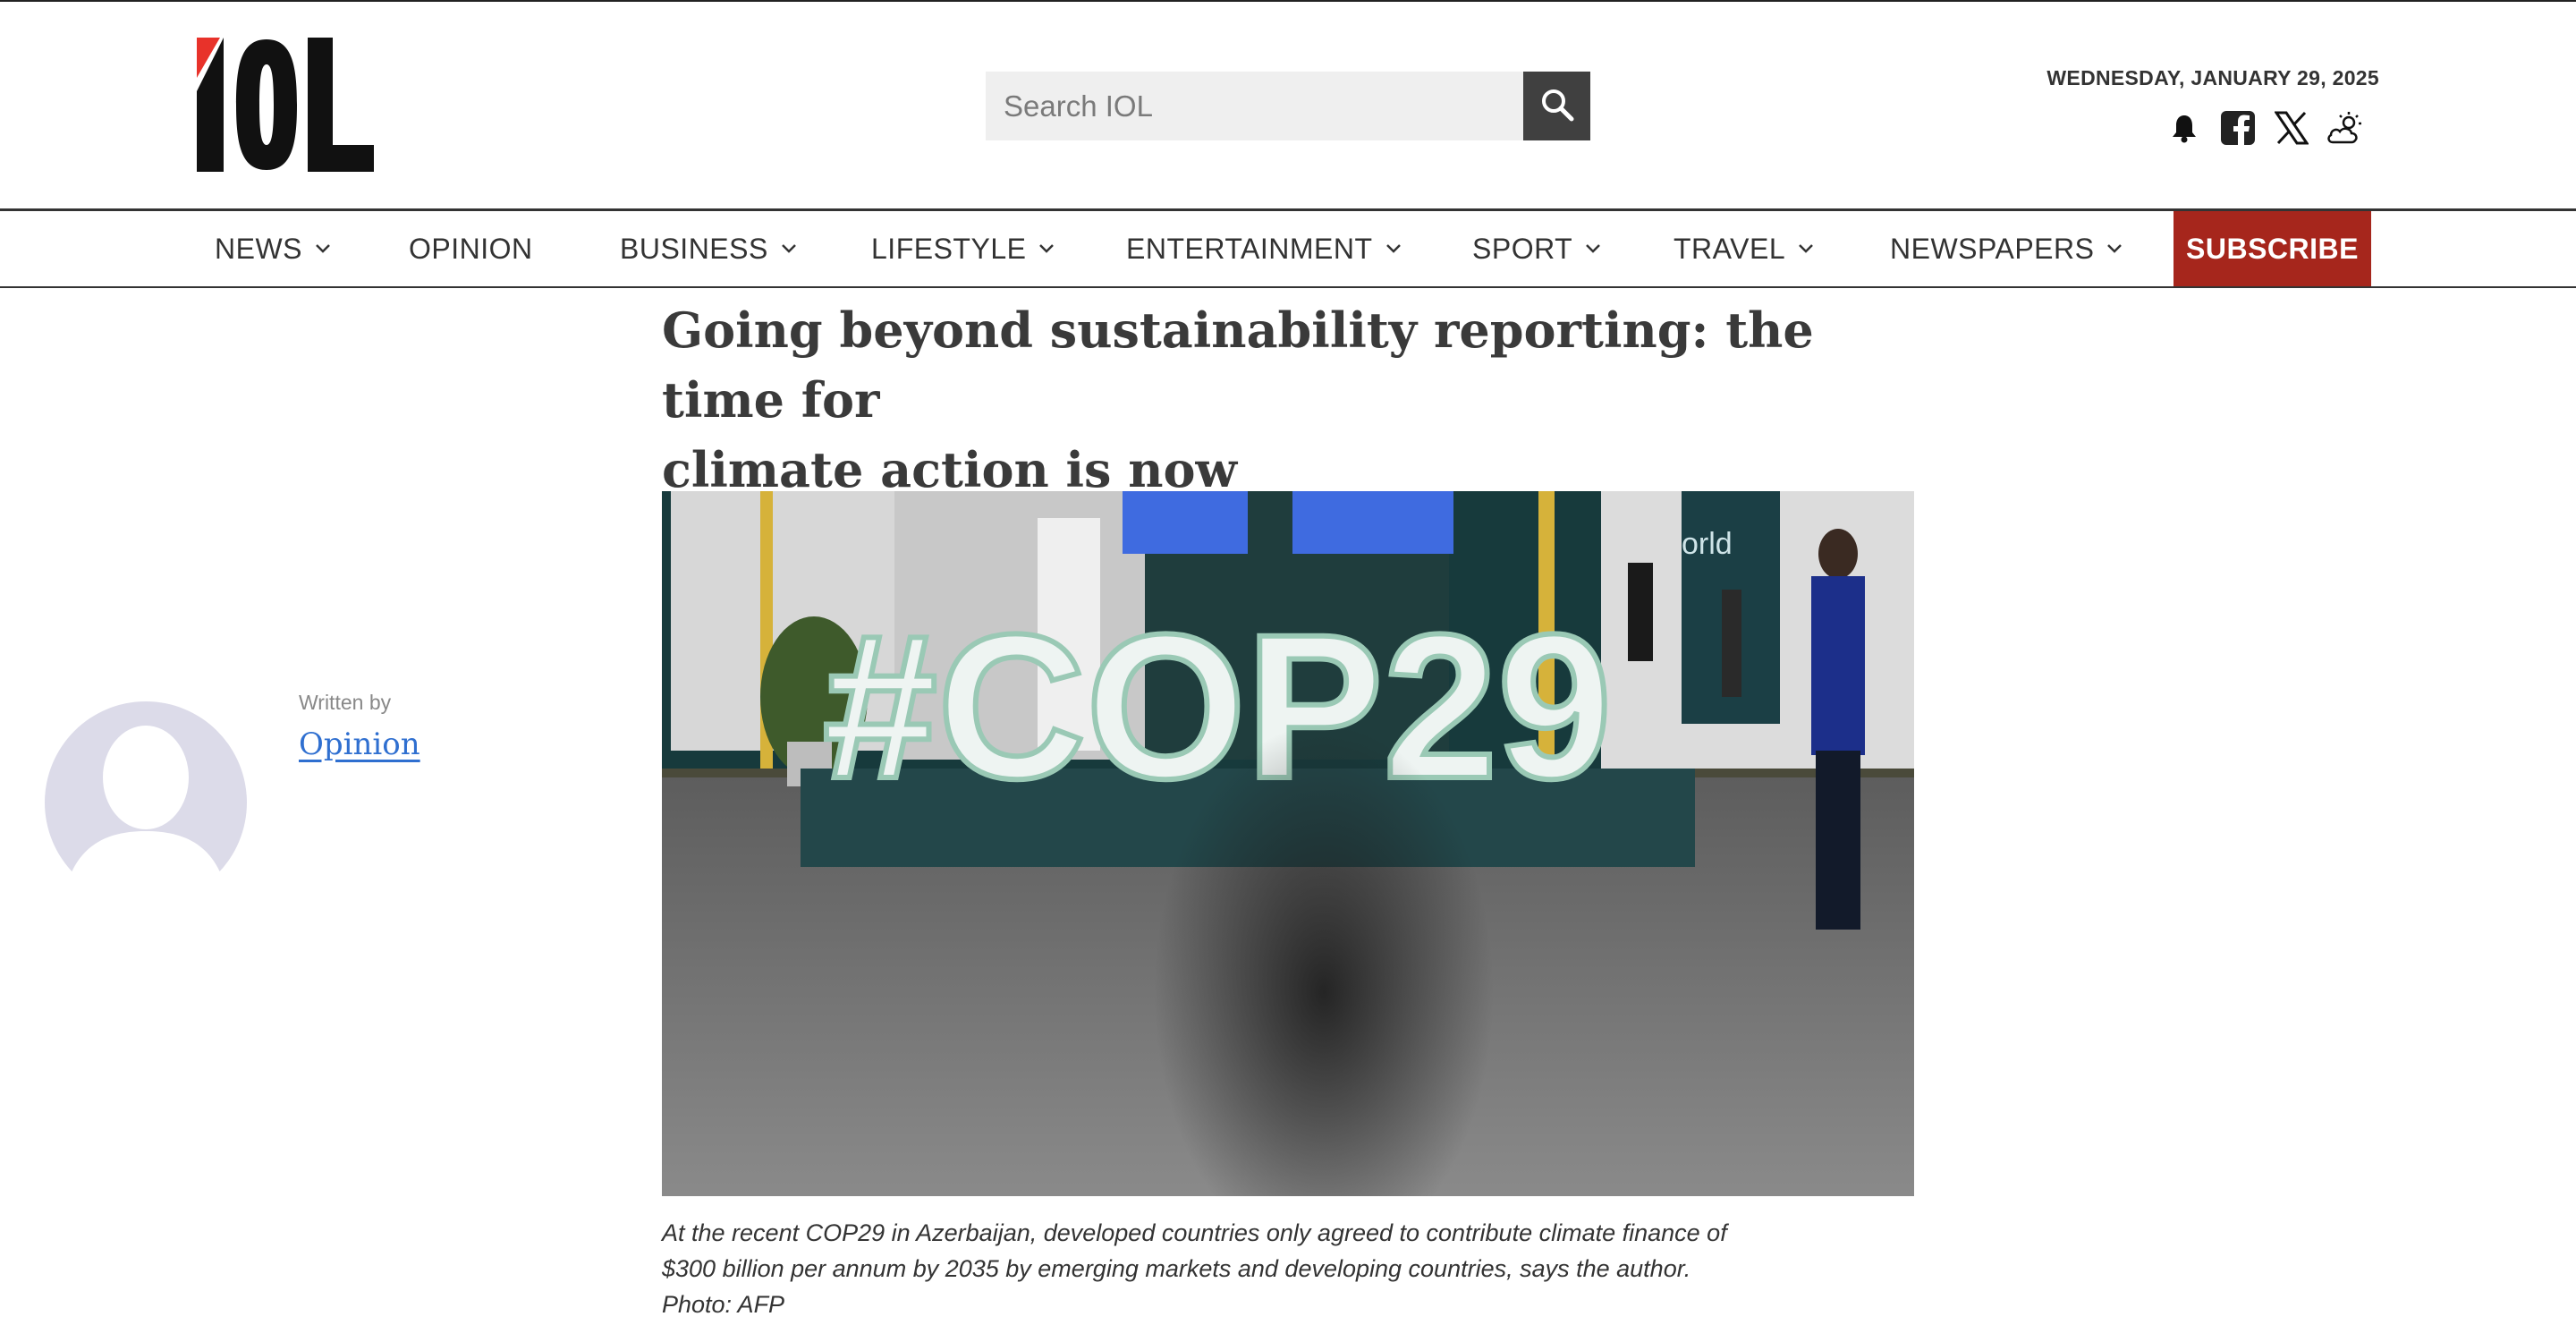  I want to click on nav-label: OPINION, so click(471, 249).